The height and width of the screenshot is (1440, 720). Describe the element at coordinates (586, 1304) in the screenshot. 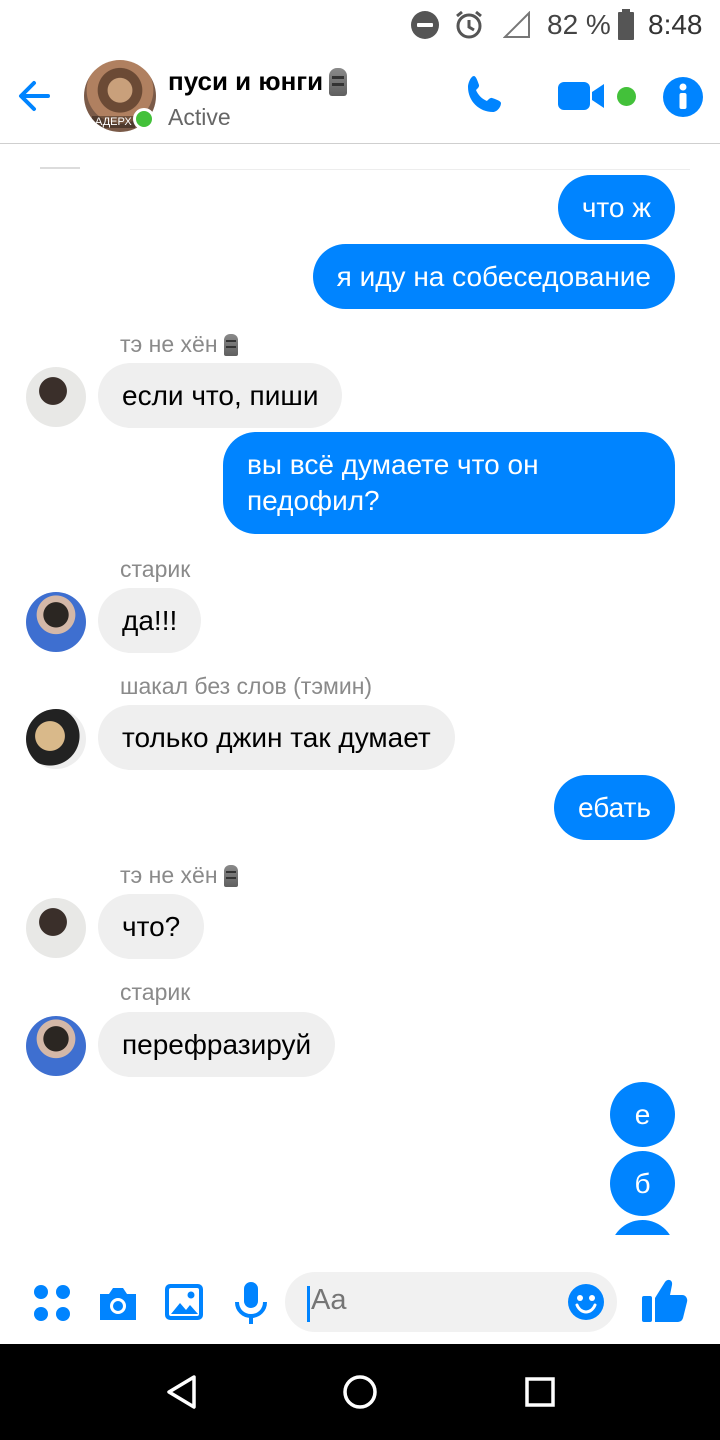

I see `emoji-icon` at that location.